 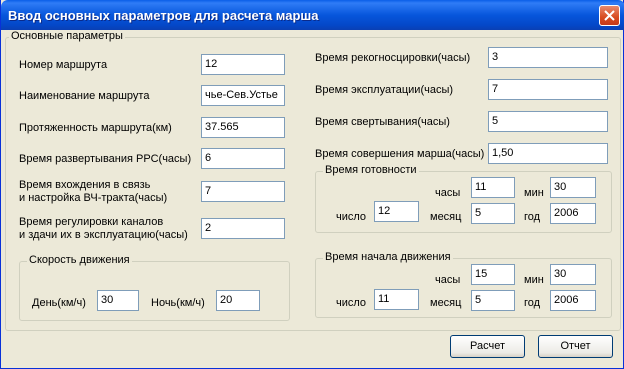 What do you see at coordinates (493, 300) in the screenshot?
I see `start-month-input: 5` at bounding box center [493, 300].